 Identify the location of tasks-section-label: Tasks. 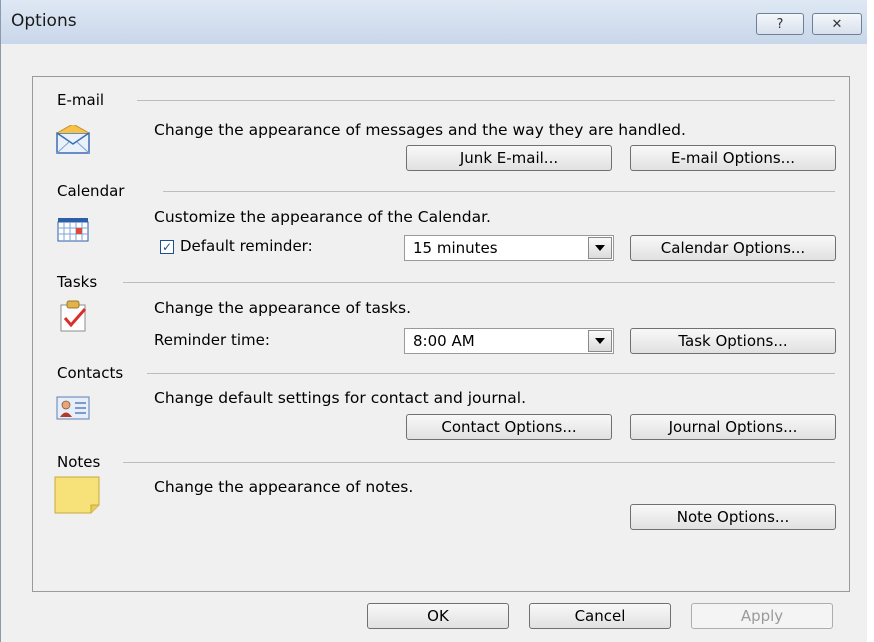
(82, 282).